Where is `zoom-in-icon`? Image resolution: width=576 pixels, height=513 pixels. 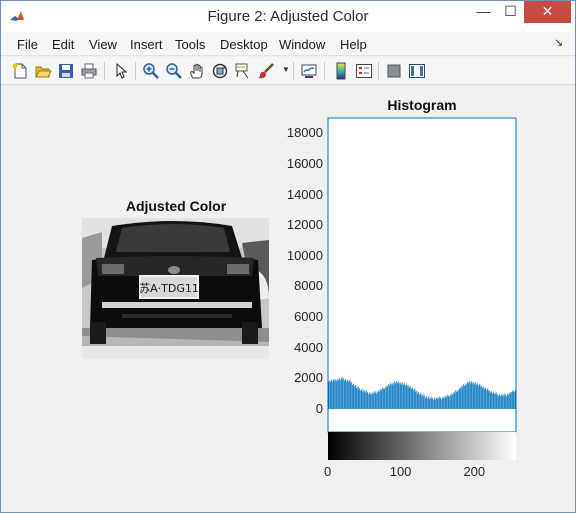
zoom-in-icon is located at coordinates (151, 71).